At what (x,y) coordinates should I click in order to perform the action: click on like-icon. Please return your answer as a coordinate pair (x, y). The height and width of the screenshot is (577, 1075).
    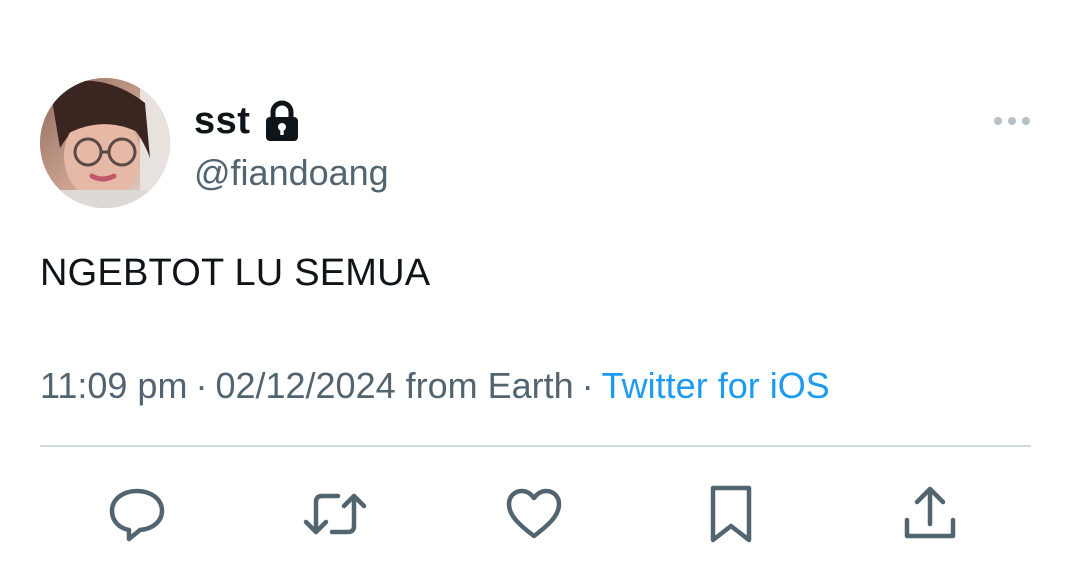
    Looking at the image, I should click on (534, 514).